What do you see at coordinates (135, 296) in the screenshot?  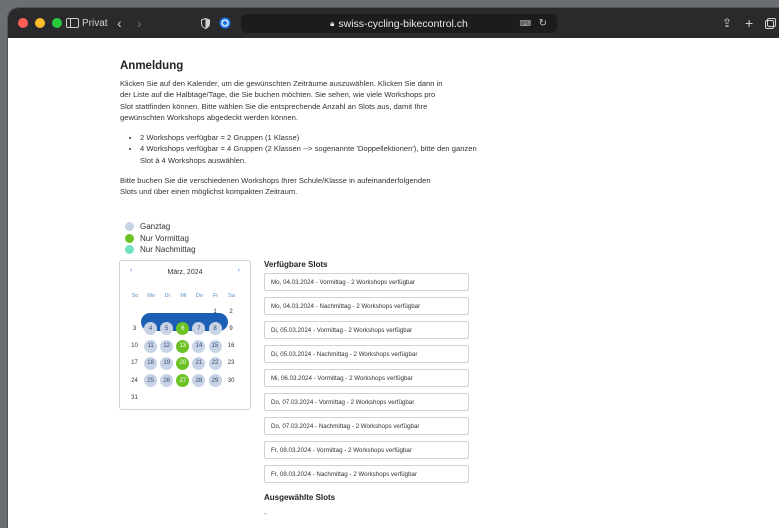 I see `weekday-label: So` at bounding box center [135, 296].